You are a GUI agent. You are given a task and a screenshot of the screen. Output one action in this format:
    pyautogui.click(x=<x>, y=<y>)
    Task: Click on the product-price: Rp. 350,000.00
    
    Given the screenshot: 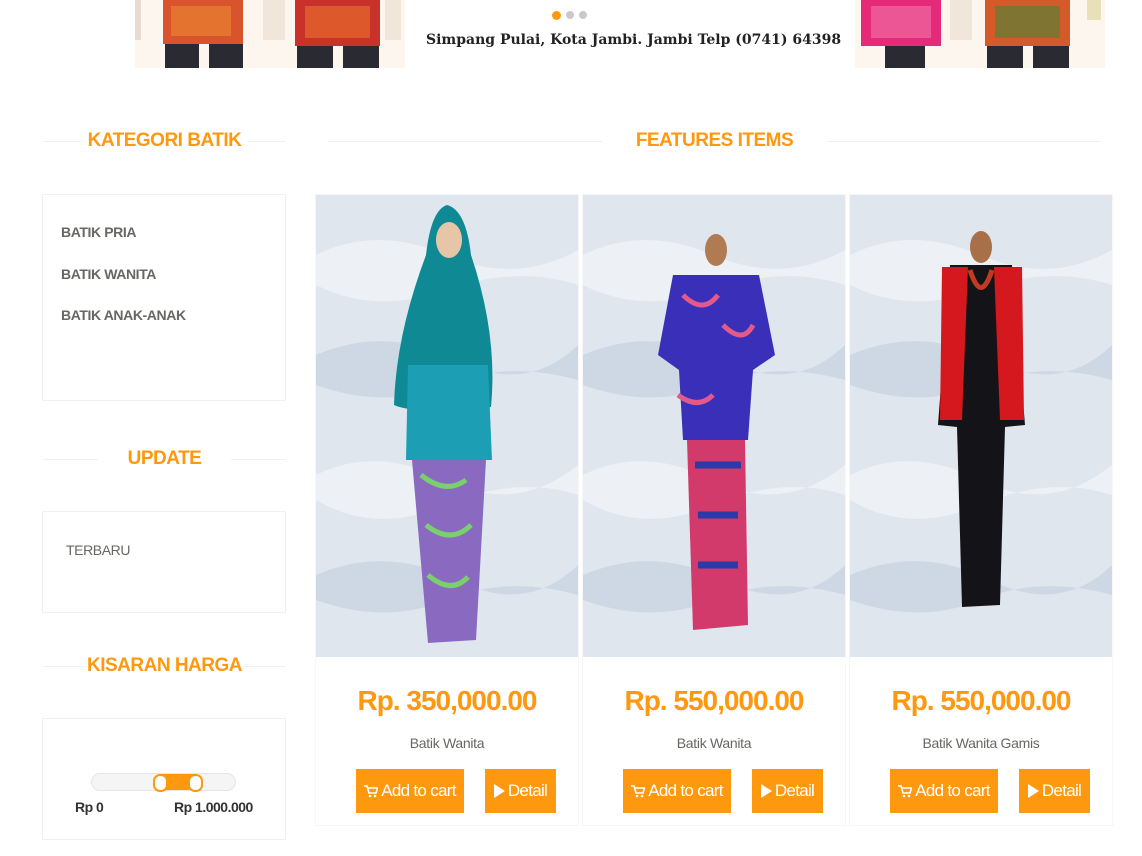 What is the action you would take?
    pyautogui.click(x=447, y=700)
    